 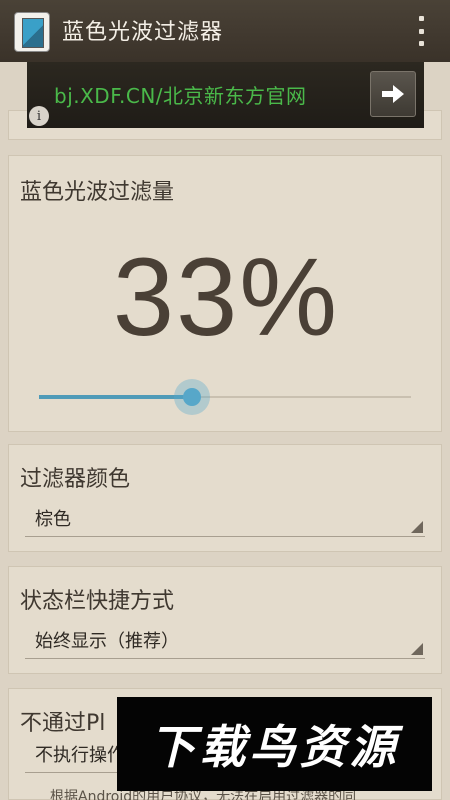 What do you see at coordinates (115, 397) in the screenshot?
I see `slider-fill` at bounding box center [115, 397].